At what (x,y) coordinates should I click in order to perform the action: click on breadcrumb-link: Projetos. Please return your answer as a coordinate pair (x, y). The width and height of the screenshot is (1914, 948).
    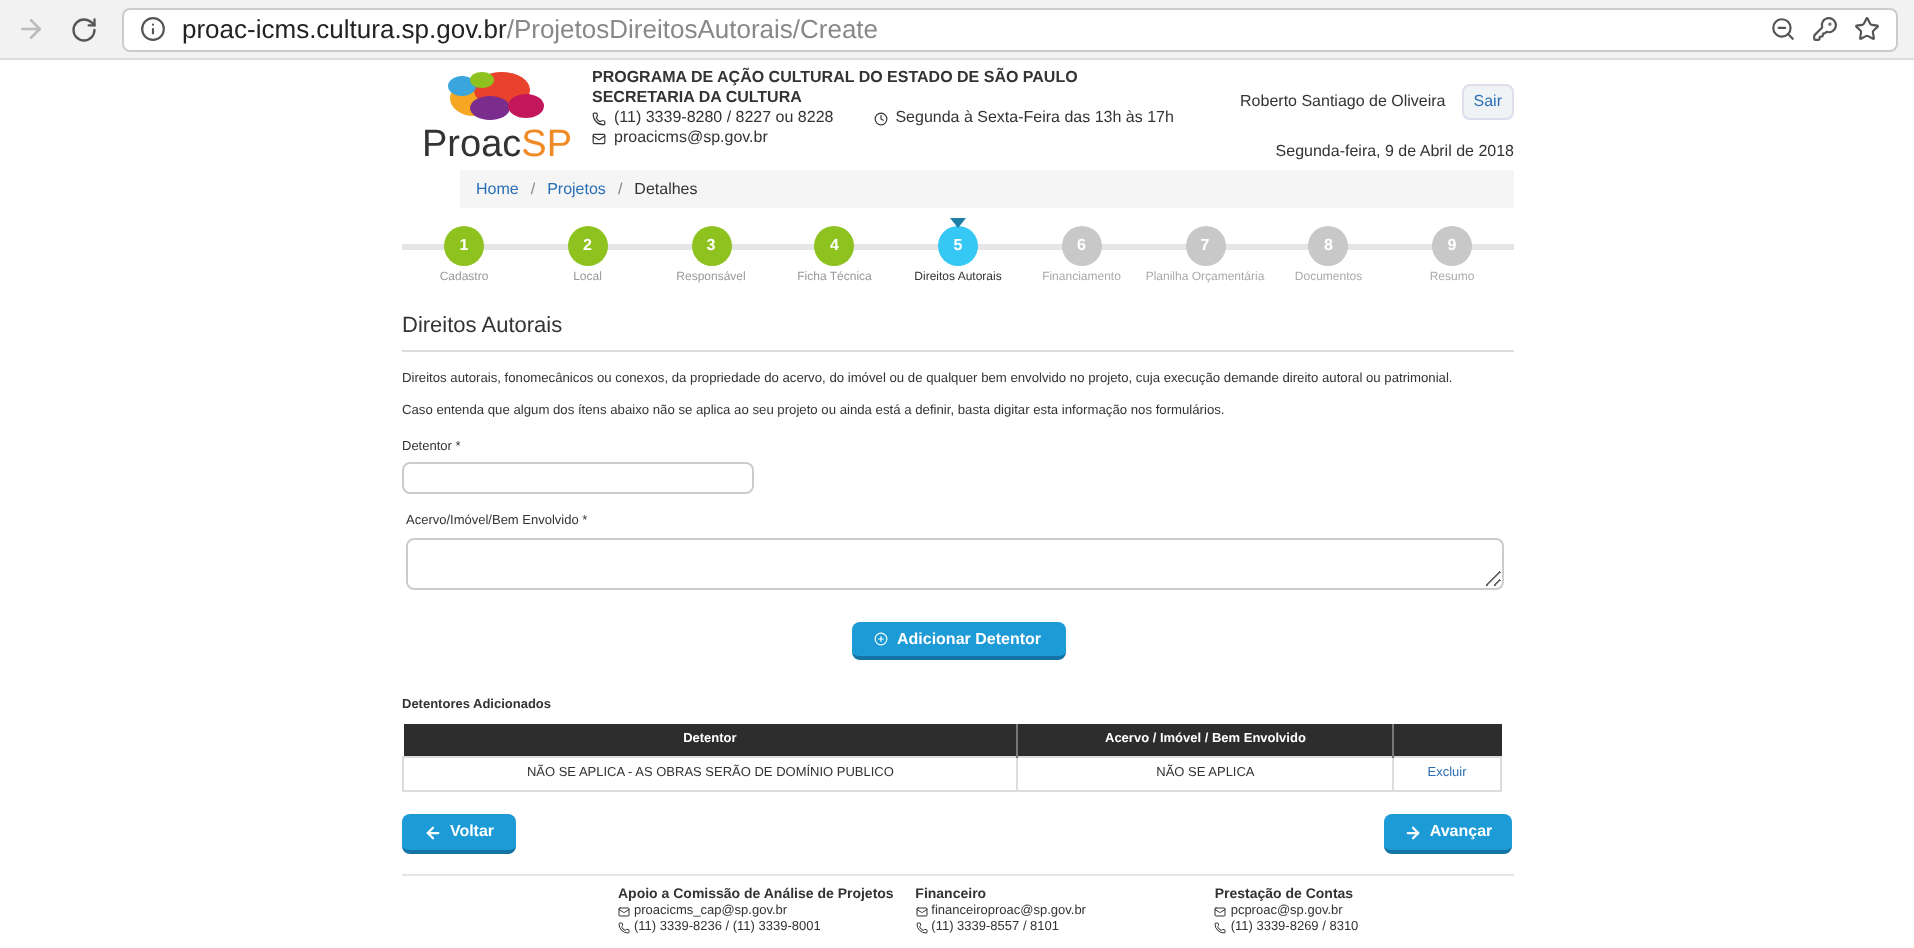
    Looking at the image, I should click on (576, 189).